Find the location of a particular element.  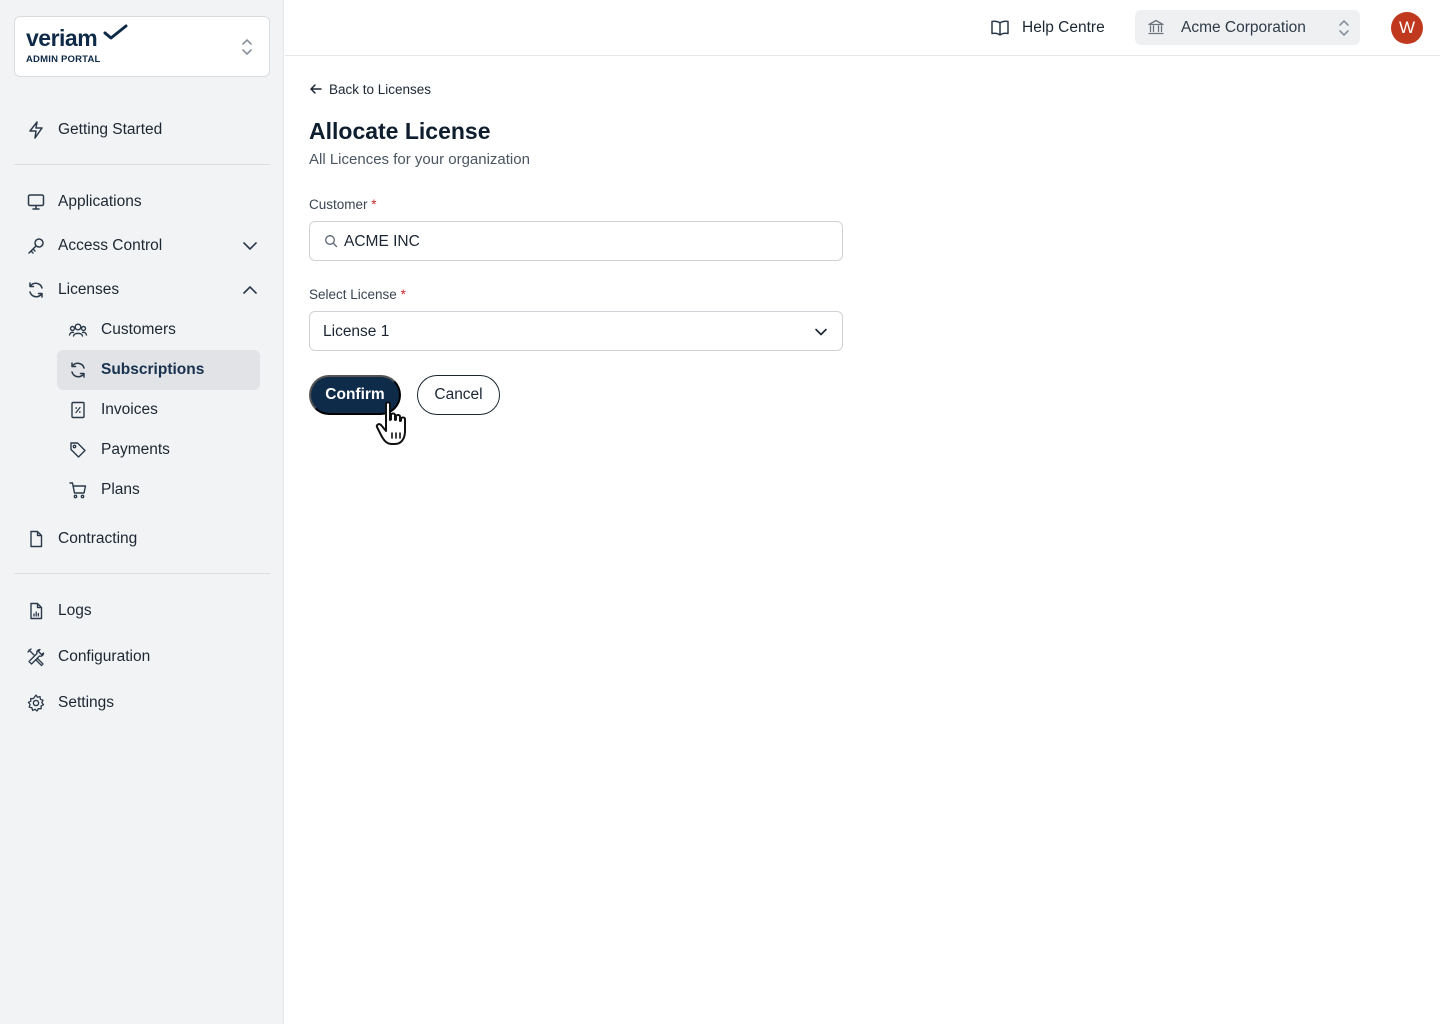

sidebar-item-label: Licenses is located at coordinates (89, 289).